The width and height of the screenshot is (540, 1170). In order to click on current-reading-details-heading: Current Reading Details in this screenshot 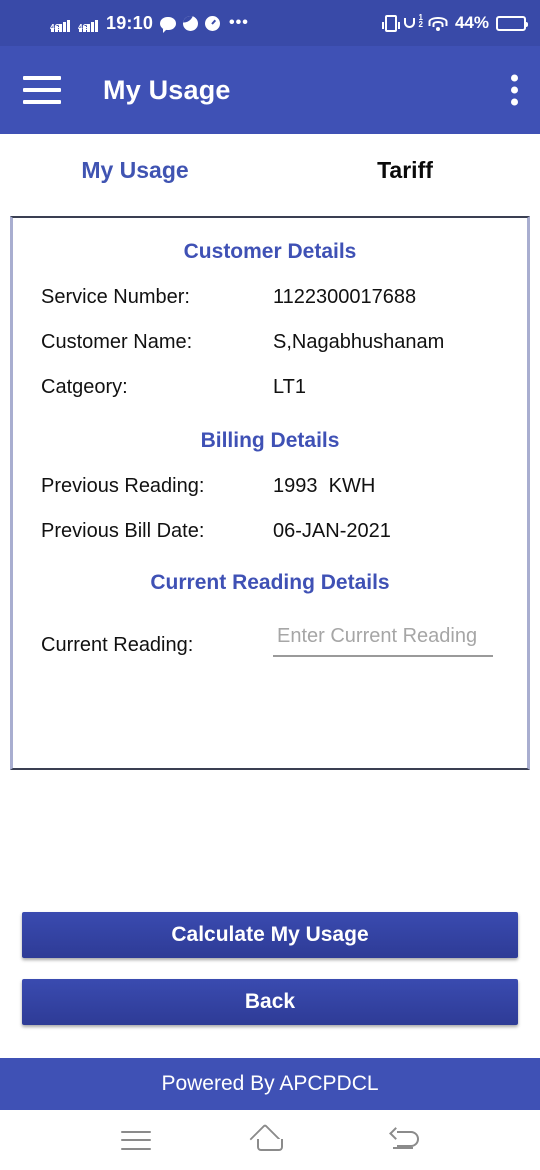, I will do `click(270, 582)`.